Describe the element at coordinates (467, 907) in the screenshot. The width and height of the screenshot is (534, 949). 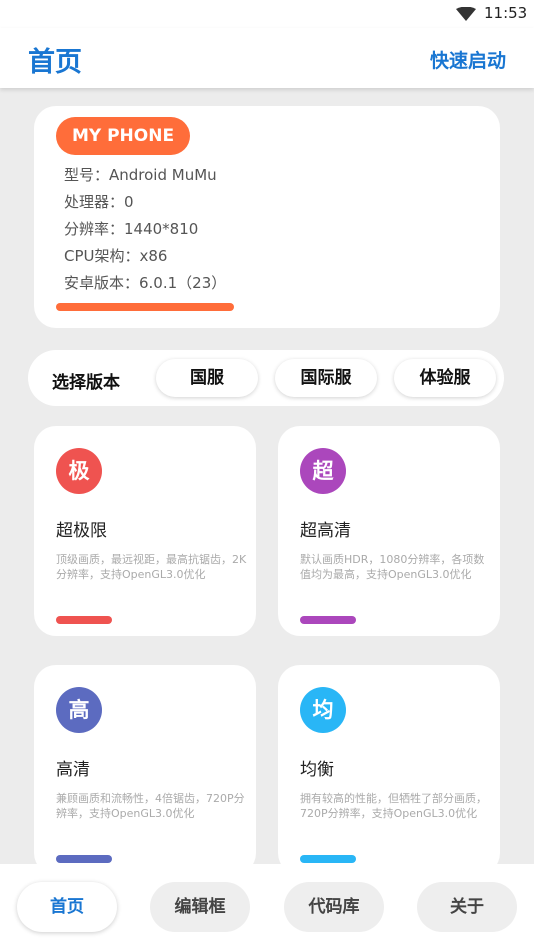
I see `nav-about: 关于` at that location.